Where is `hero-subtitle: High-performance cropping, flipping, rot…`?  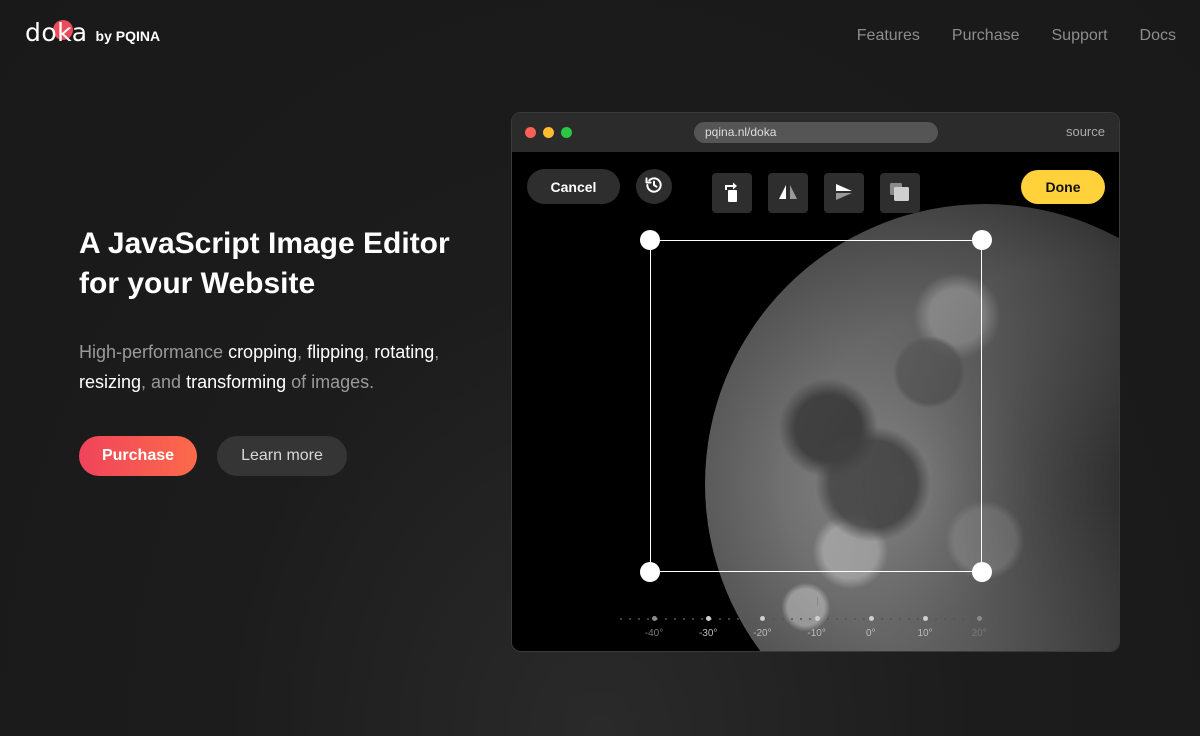 hero-subtitle: High-performance cropping, flipping, rot… is located at coordinates (259, 367).